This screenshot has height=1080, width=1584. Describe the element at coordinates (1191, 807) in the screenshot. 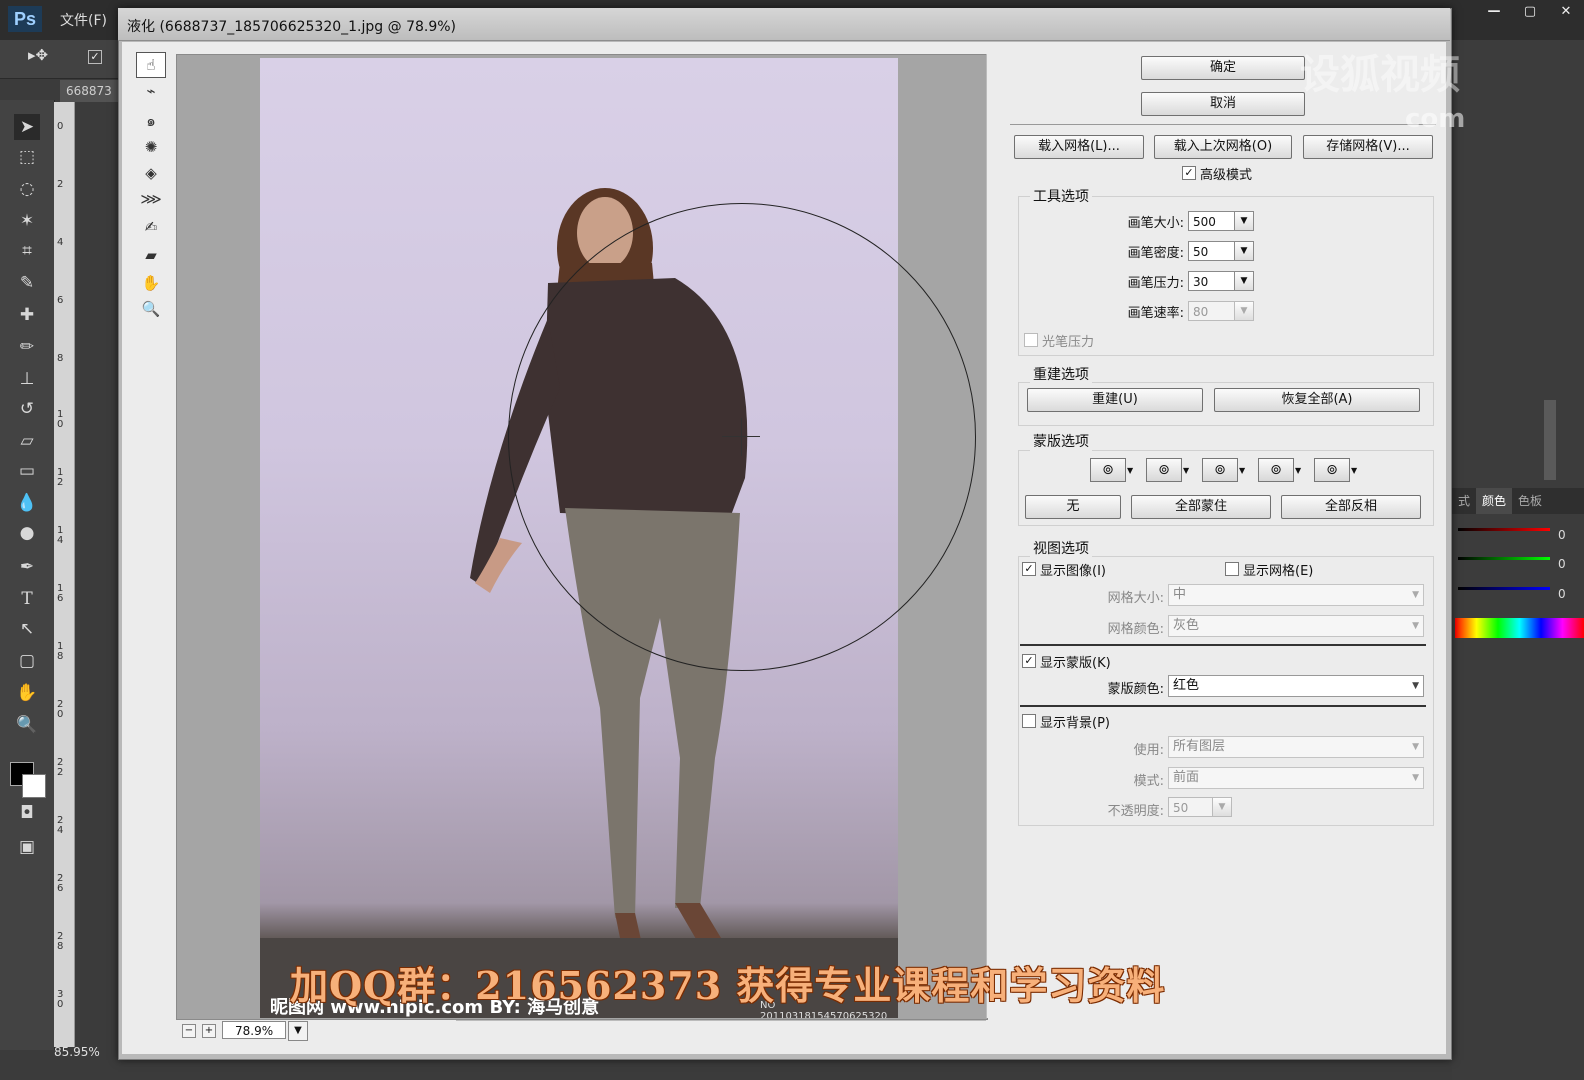

I see `opacity-input: 50` at that location.